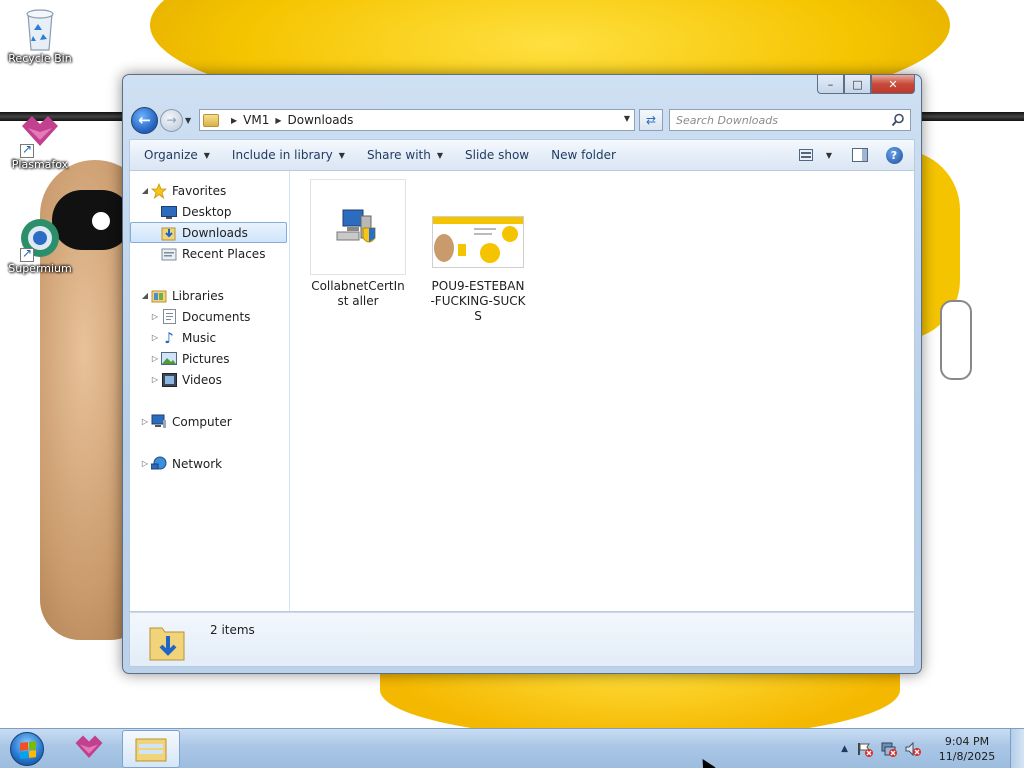 This screenshot has width=1024, height=768. What do you see at coordinates (208, 232) in the screenshot?
I see `nav-item-downloads: Downloads` at bounding box center [208, 232].